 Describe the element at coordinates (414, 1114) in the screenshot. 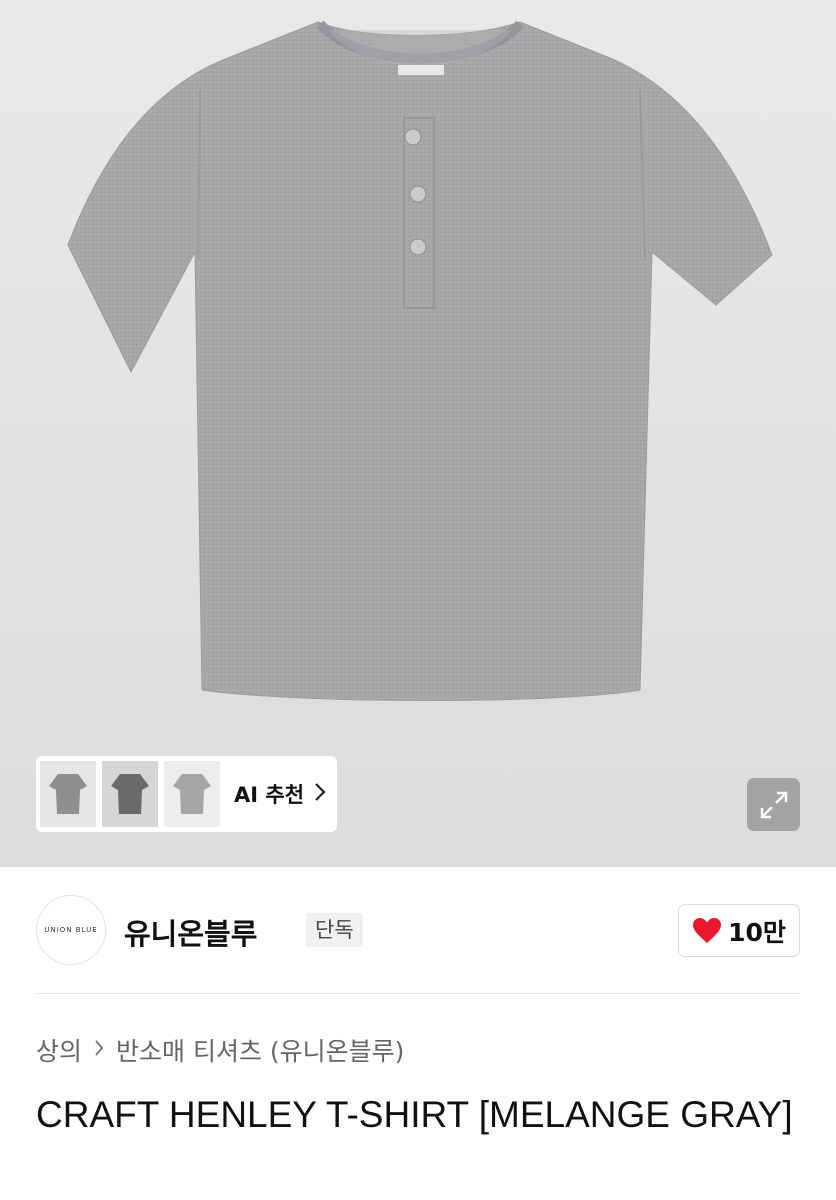

I see `product-title: CRAFT HENLEY T-SHIRT [MELANGE GRAY]` at that location.